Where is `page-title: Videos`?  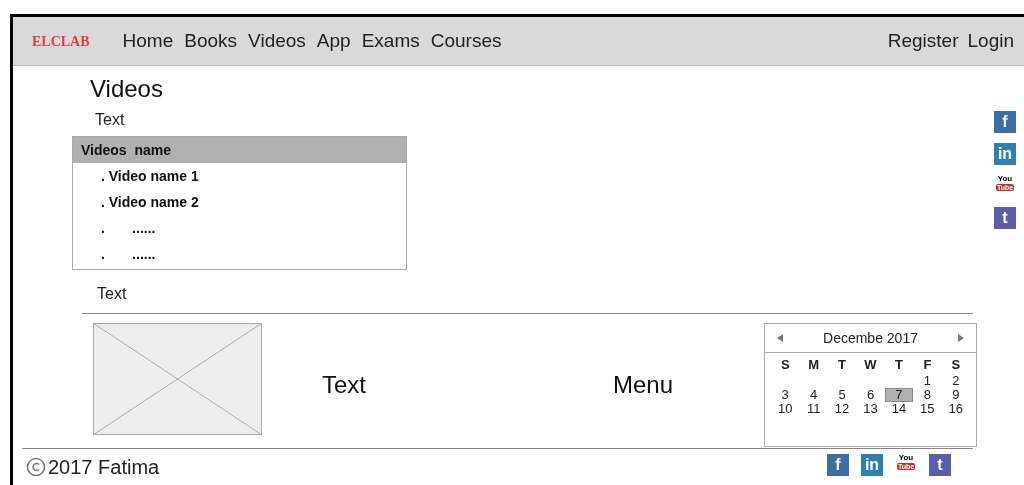
page-title: Videos is located at coordinates (127, 89).